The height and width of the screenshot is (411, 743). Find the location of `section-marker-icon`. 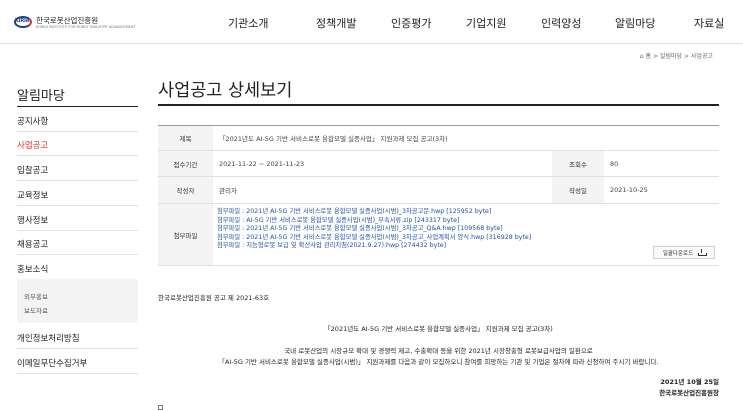

section-marker-icon is located at coordinates (160, 407).